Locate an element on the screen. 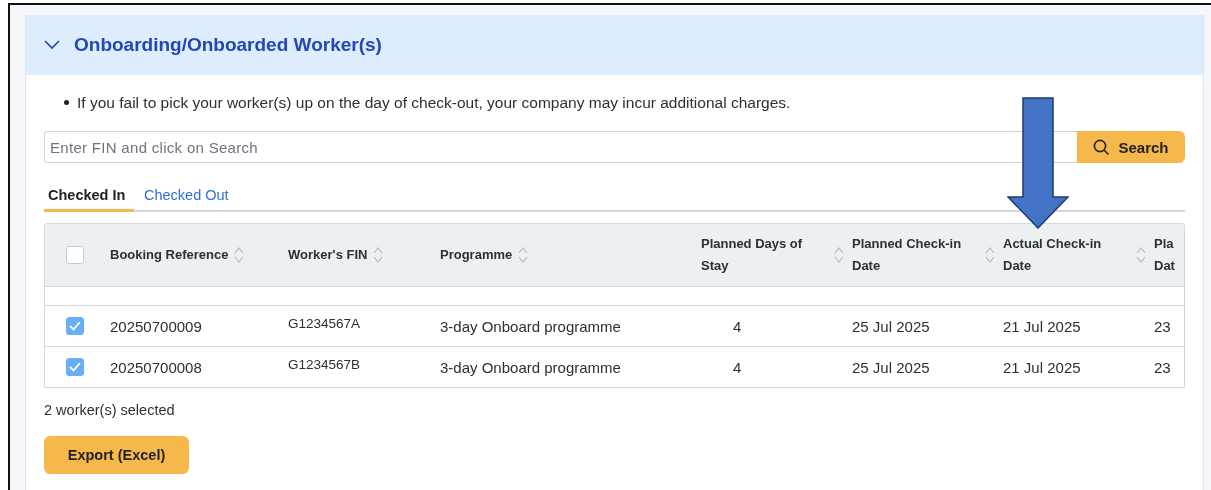 The width and height of the screenshot is (1211, 490). chevron-icon is located at coordinates (52, 45).